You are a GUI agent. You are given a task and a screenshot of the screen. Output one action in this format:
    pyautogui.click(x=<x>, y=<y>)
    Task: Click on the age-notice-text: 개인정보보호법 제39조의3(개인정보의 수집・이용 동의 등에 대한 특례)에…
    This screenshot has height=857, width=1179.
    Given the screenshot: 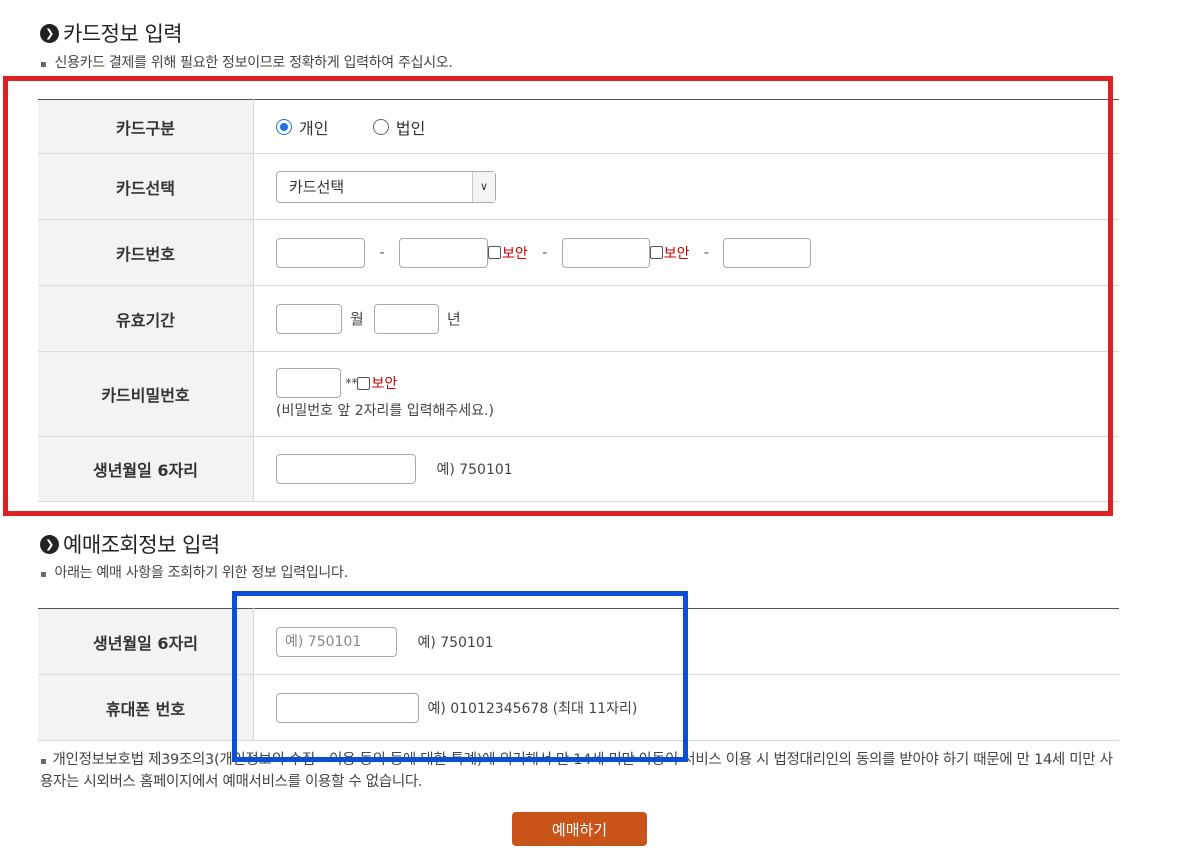 What is the action you would take?
    pyautogui.click(x=576, y=771)
    